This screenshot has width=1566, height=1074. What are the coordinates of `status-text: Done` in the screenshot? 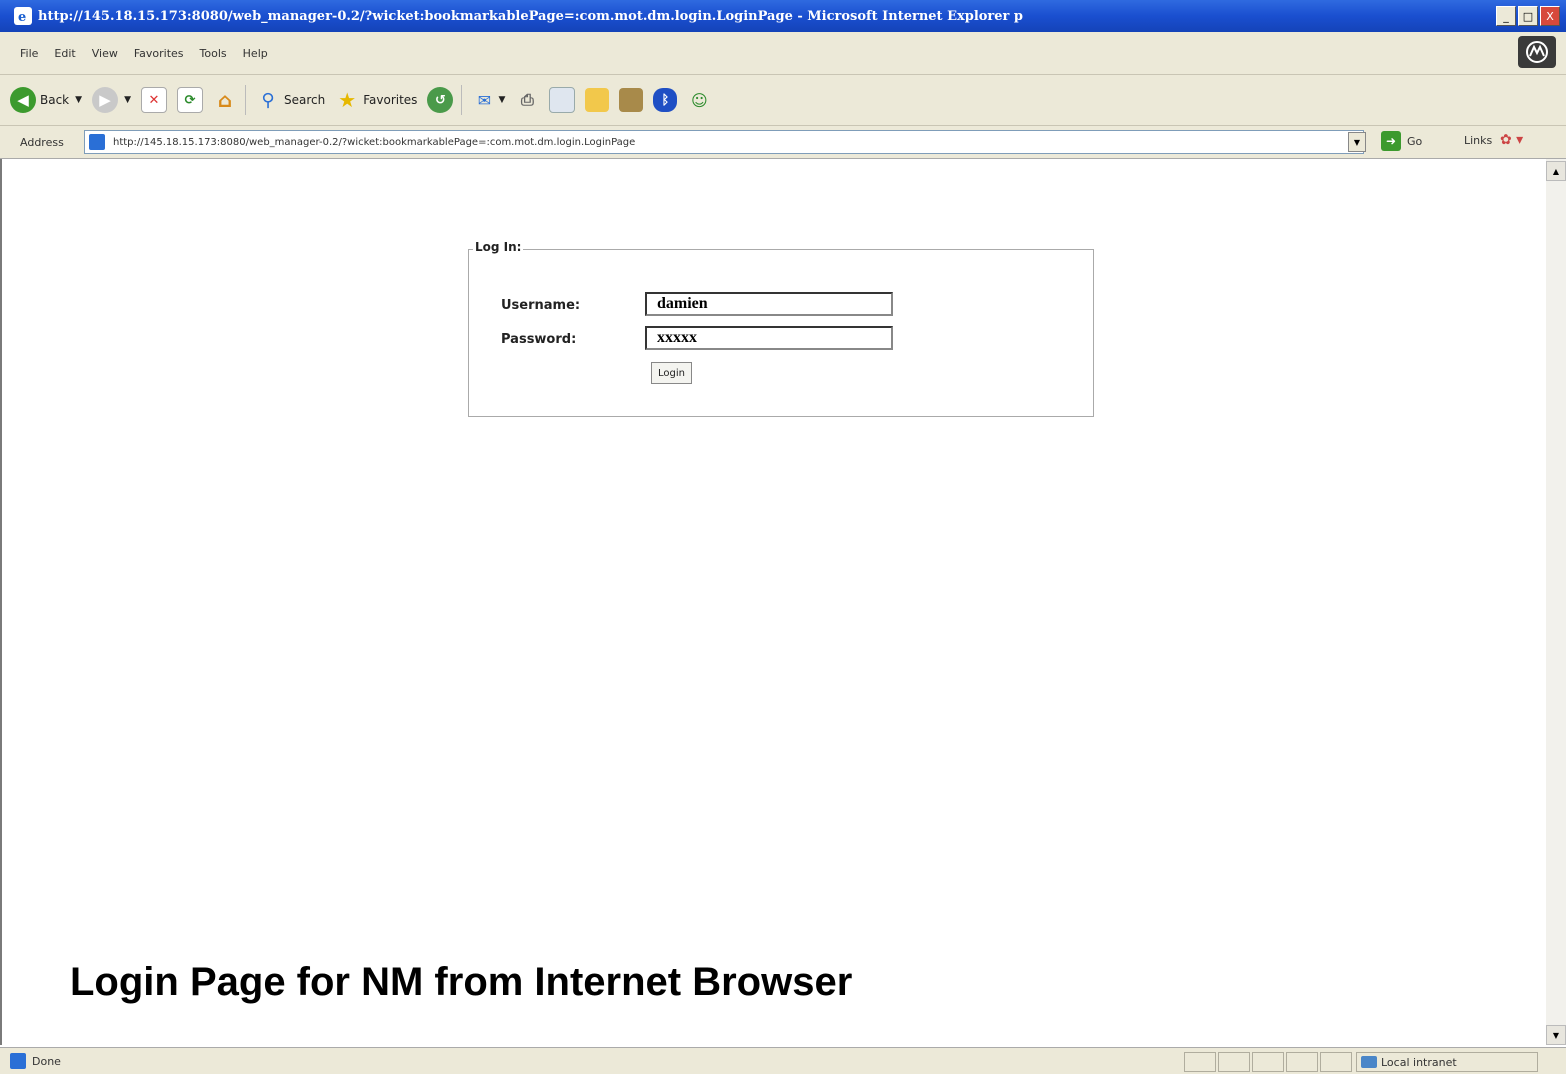 It's located at (46, 1061).